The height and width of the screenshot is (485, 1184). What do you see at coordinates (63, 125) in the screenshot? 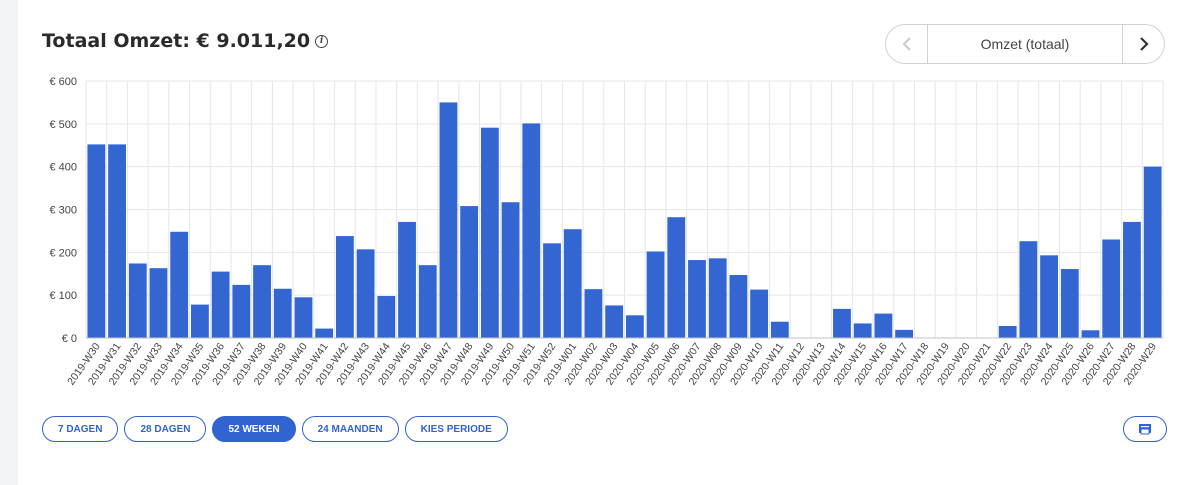
I see `y-tick-label: € 500` at bounding box center [63, 125].